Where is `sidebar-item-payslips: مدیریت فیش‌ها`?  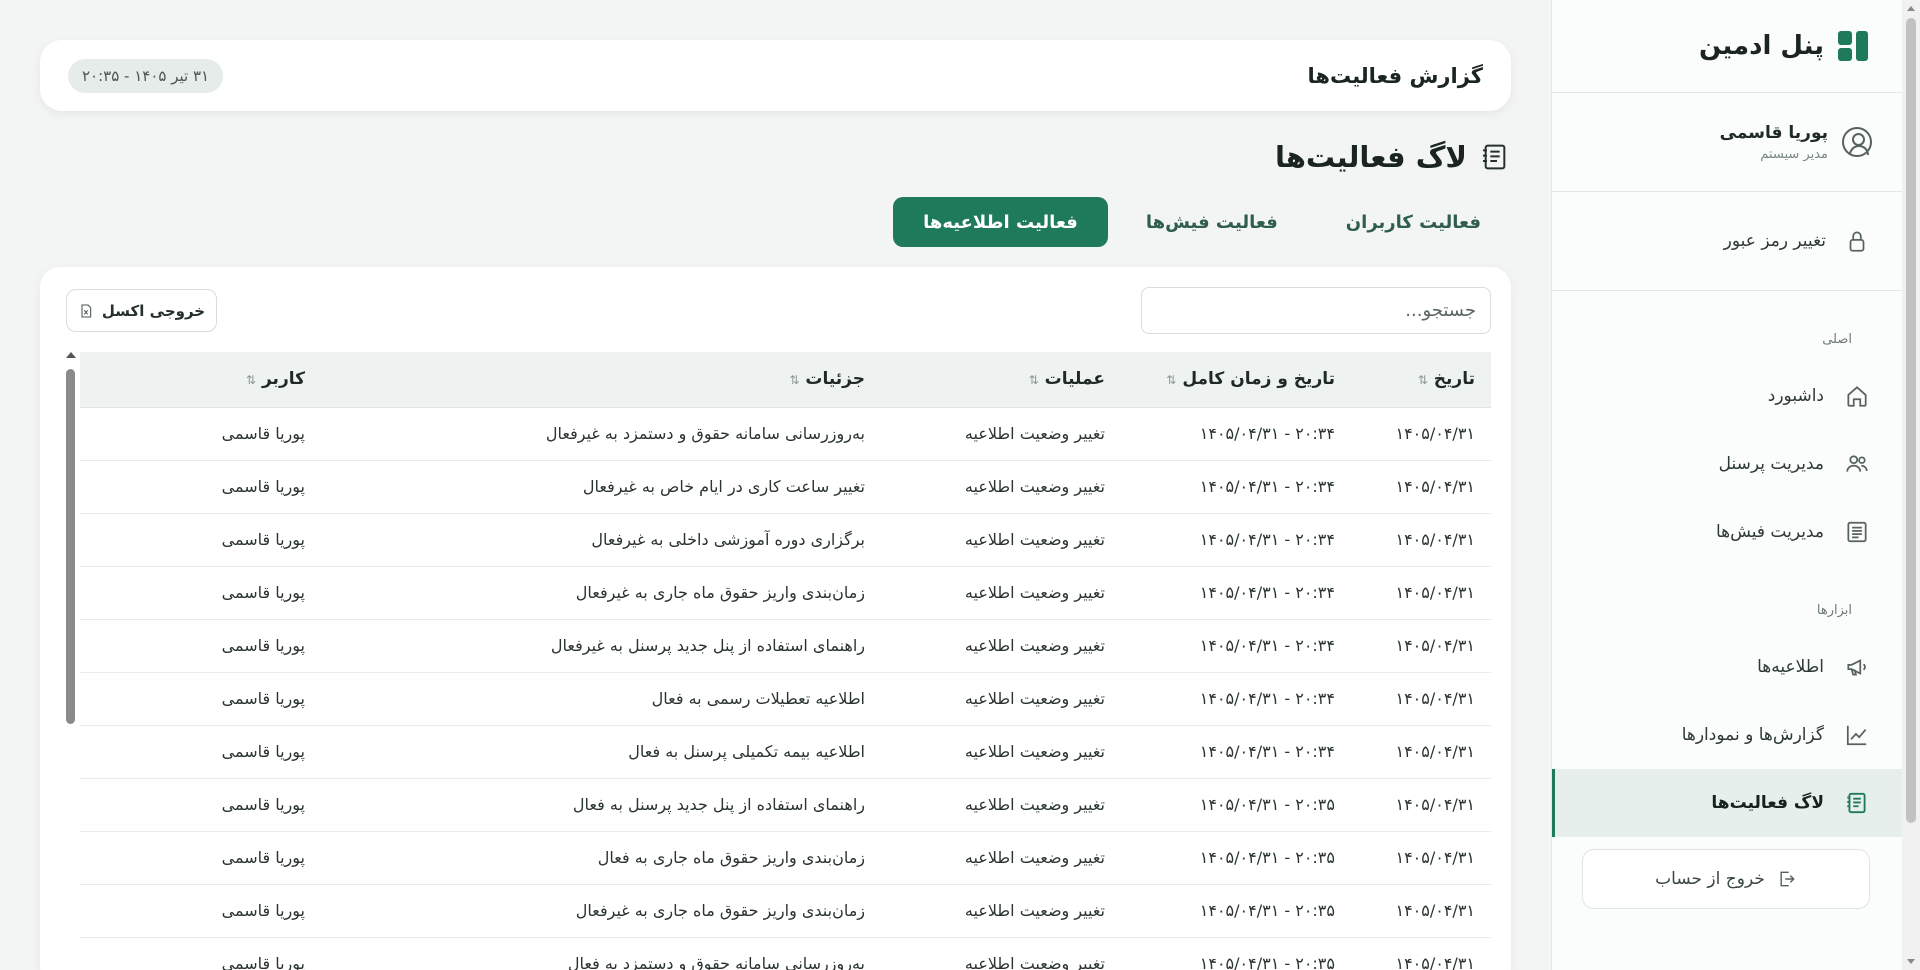 sidebar-item-payslips: مدیریت فیش‌ها is located at coordinates (1727, 532).